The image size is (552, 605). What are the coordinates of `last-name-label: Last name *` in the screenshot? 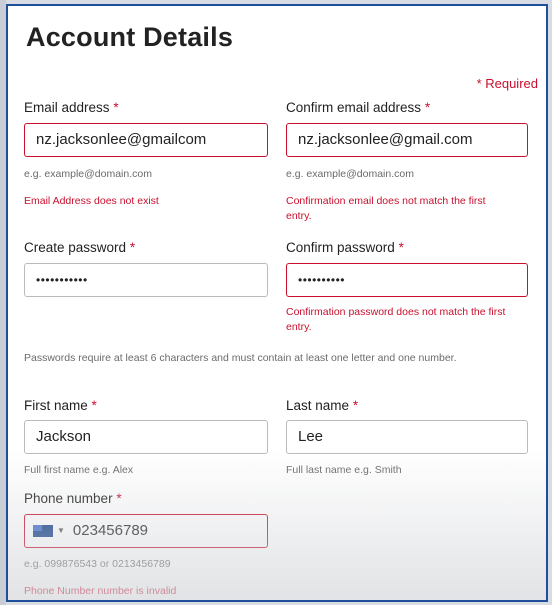 It's located at (322, 405).